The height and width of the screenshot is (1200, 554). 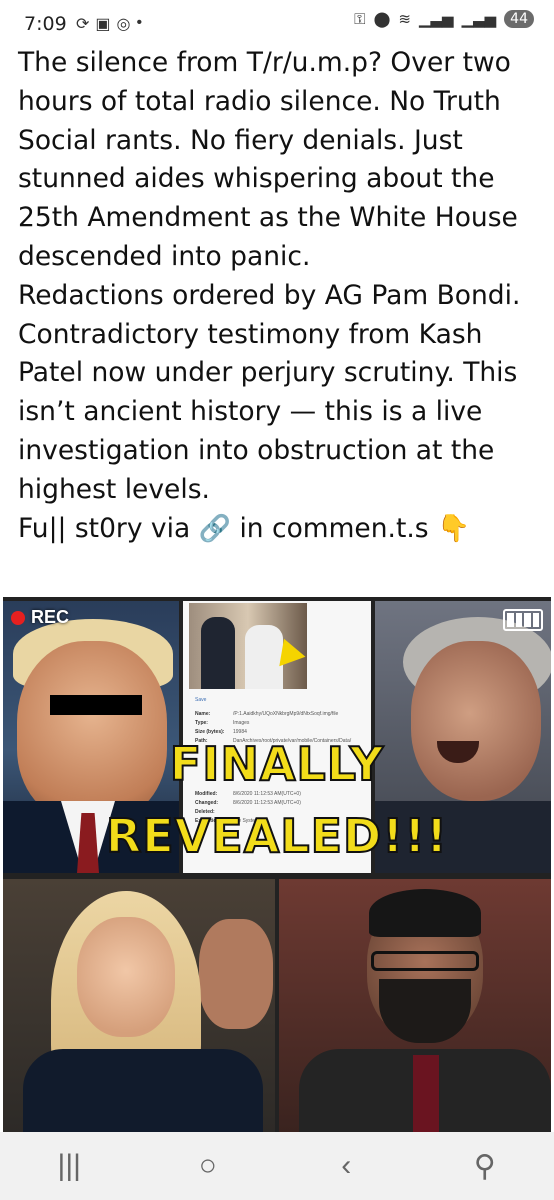 I want to click on camera-battery-icon, so click(x=523, y=620).